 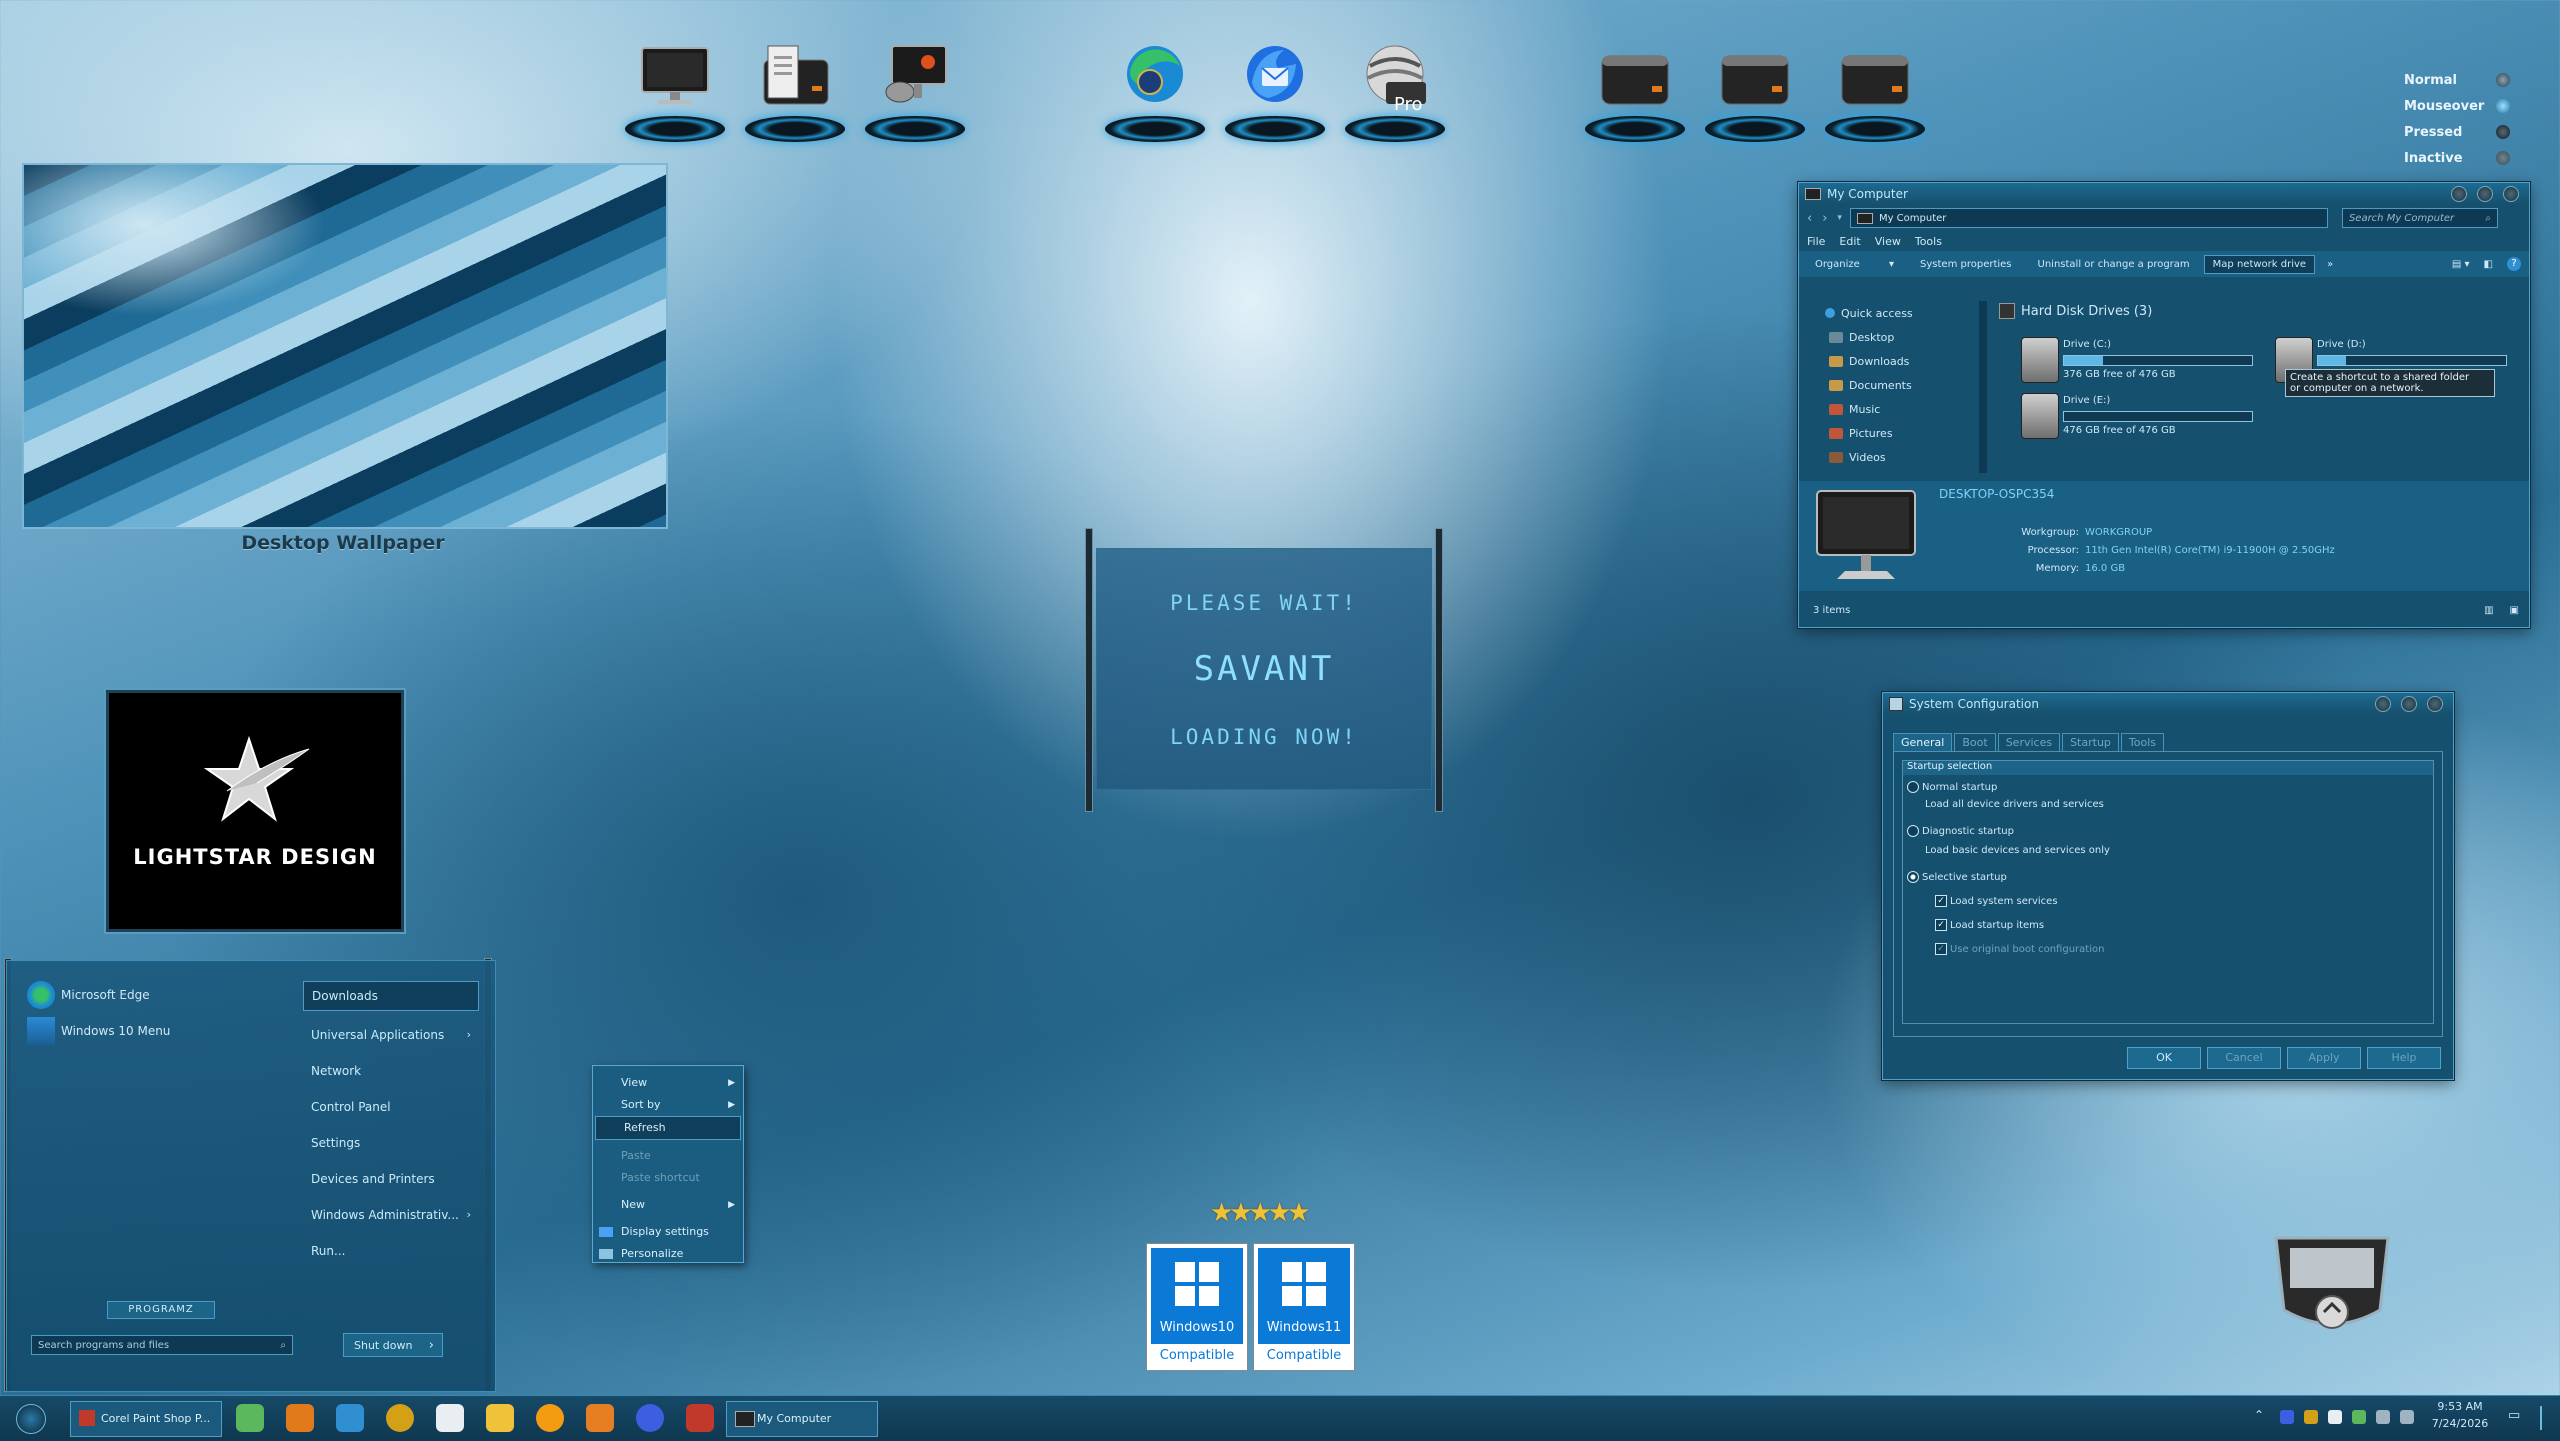 What do you see at coordinates (1809, 218) in the screenshot?
I see `back-icon: ‹` at bounding box center [1809, 218].